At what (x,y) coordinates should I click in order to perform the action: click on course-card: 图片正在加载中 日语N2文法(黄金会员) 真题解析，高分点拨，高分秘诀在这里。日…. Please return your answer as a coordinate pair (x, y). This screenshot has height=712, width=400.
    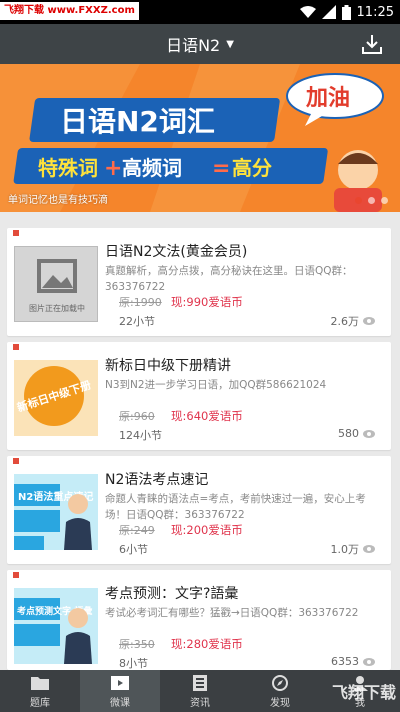
    Looking at the image, I should click on (199, 282).